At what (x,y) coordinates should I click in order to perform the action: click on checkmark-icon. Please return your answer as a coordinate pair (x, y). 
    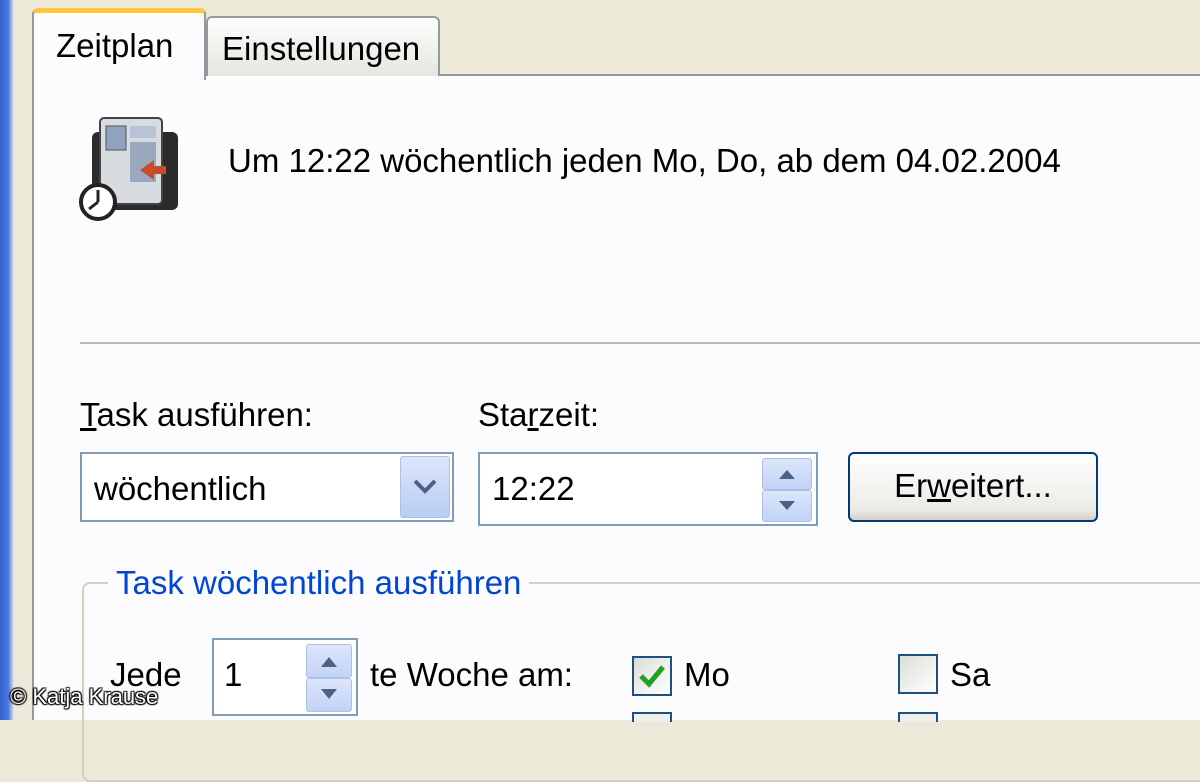
    Looking at the image, I should click on (652, 676).